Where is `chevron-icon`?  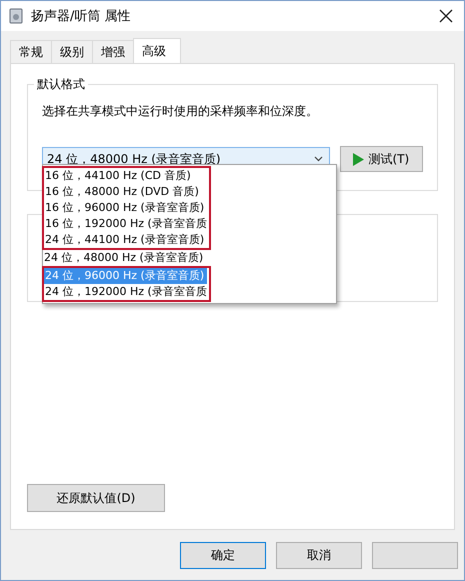 chevron-icon is located at coordinates (318, 159).